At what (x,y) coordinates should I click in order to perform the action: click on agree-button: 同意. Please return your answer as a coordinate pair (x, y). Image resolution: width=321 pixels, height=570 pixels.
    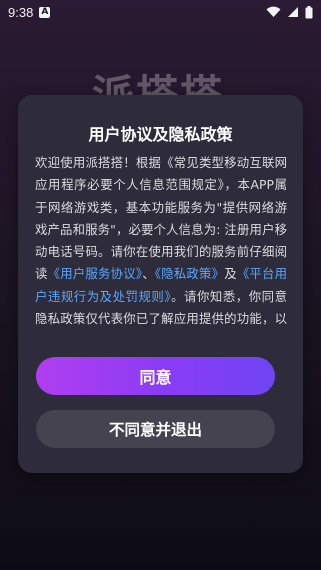
    Looking at the image, I should click on (155, 376).